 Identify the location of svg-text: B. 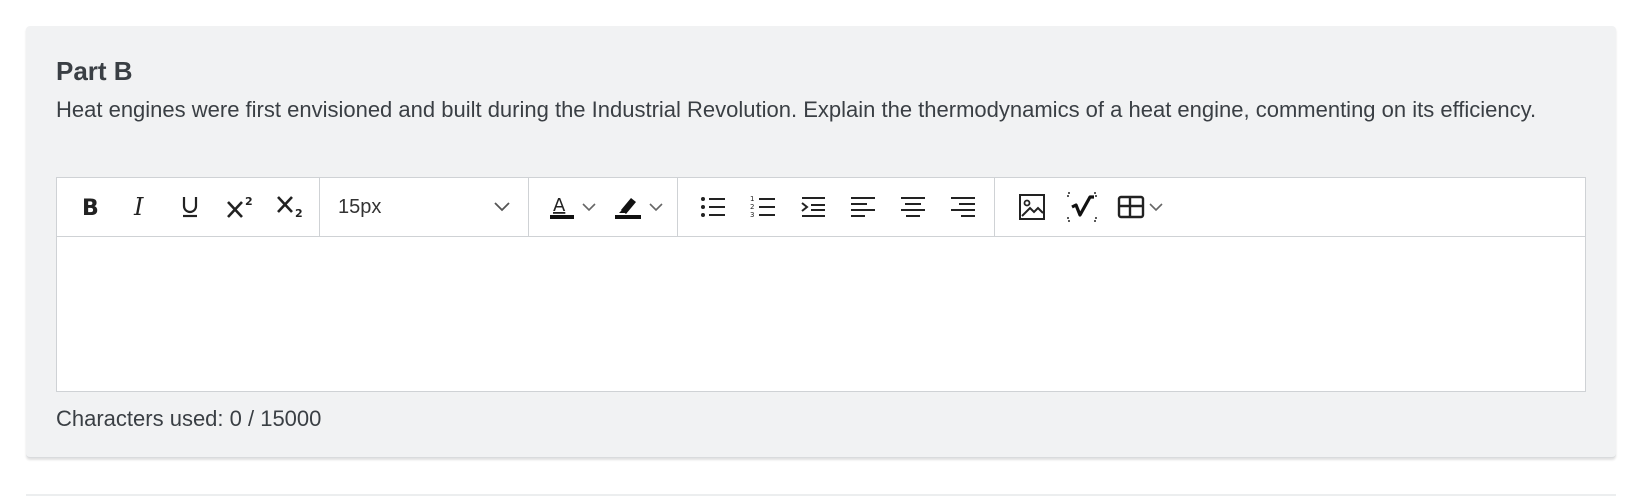
(90, 207).